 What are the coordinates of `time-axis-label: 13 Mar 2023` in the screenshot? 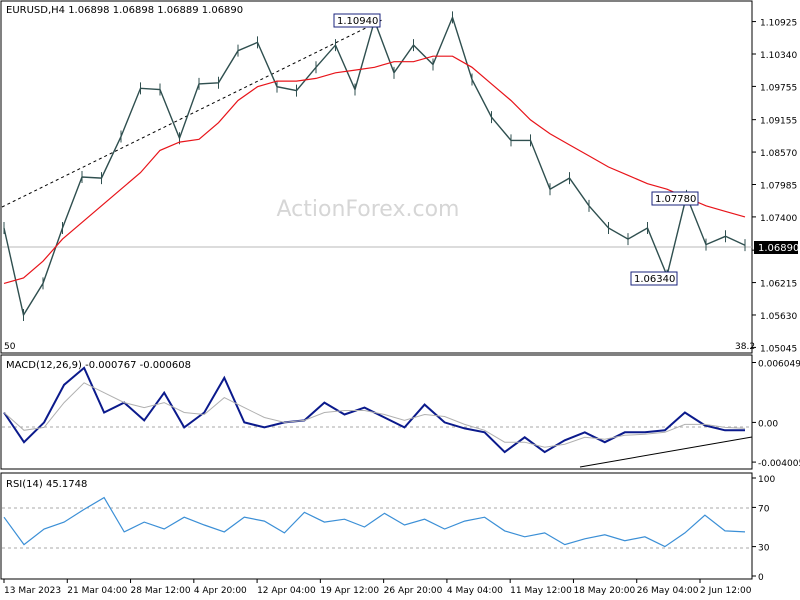 It's located at (32, 591).